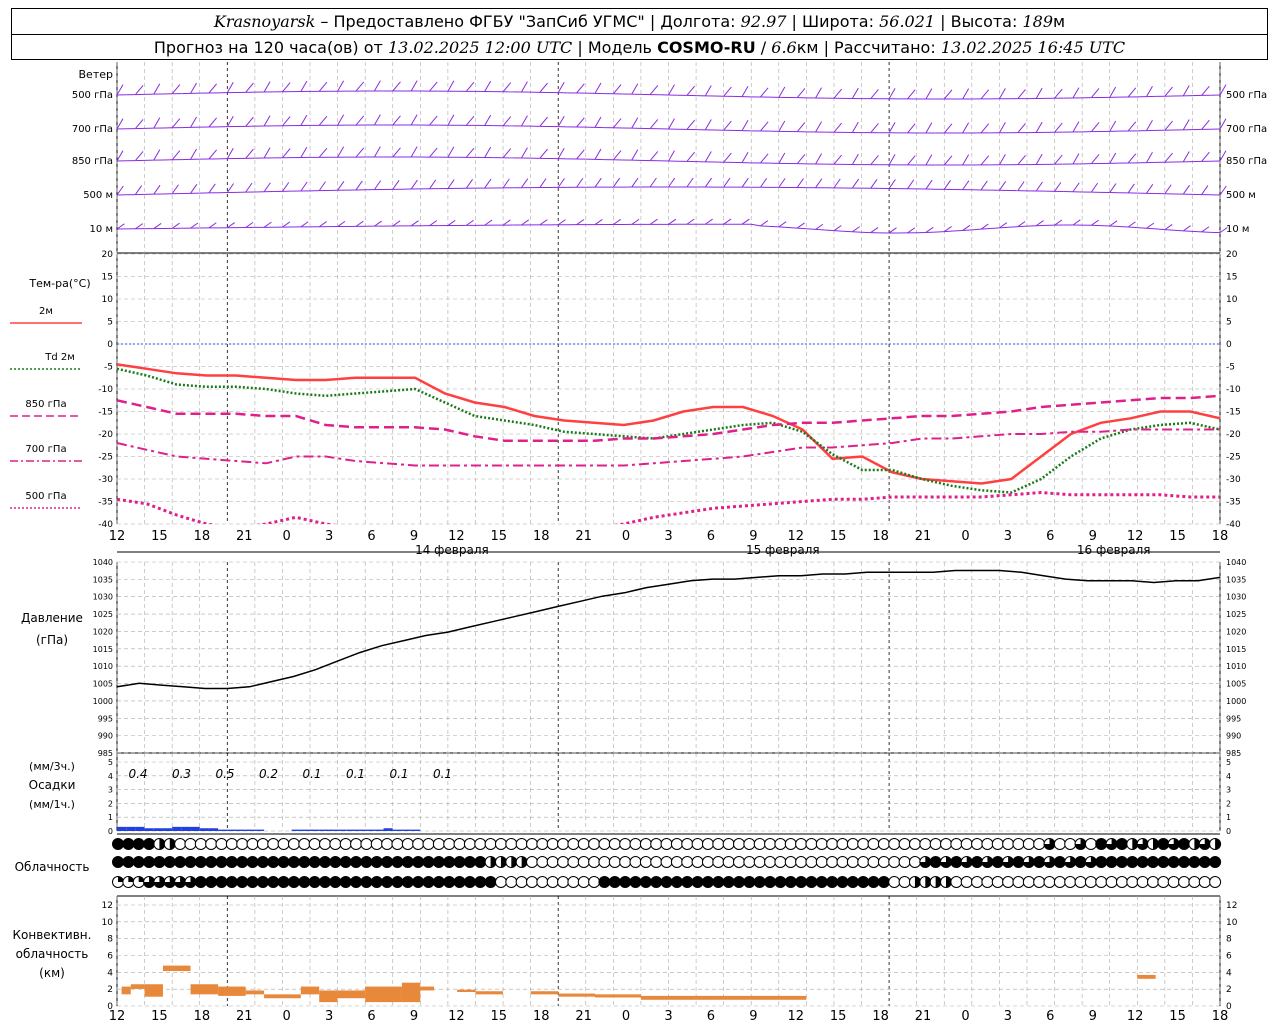  Describe the element at coordinates (1220, 1016) in the screenshot. I see `hour-label-bottom: 18` at that location.